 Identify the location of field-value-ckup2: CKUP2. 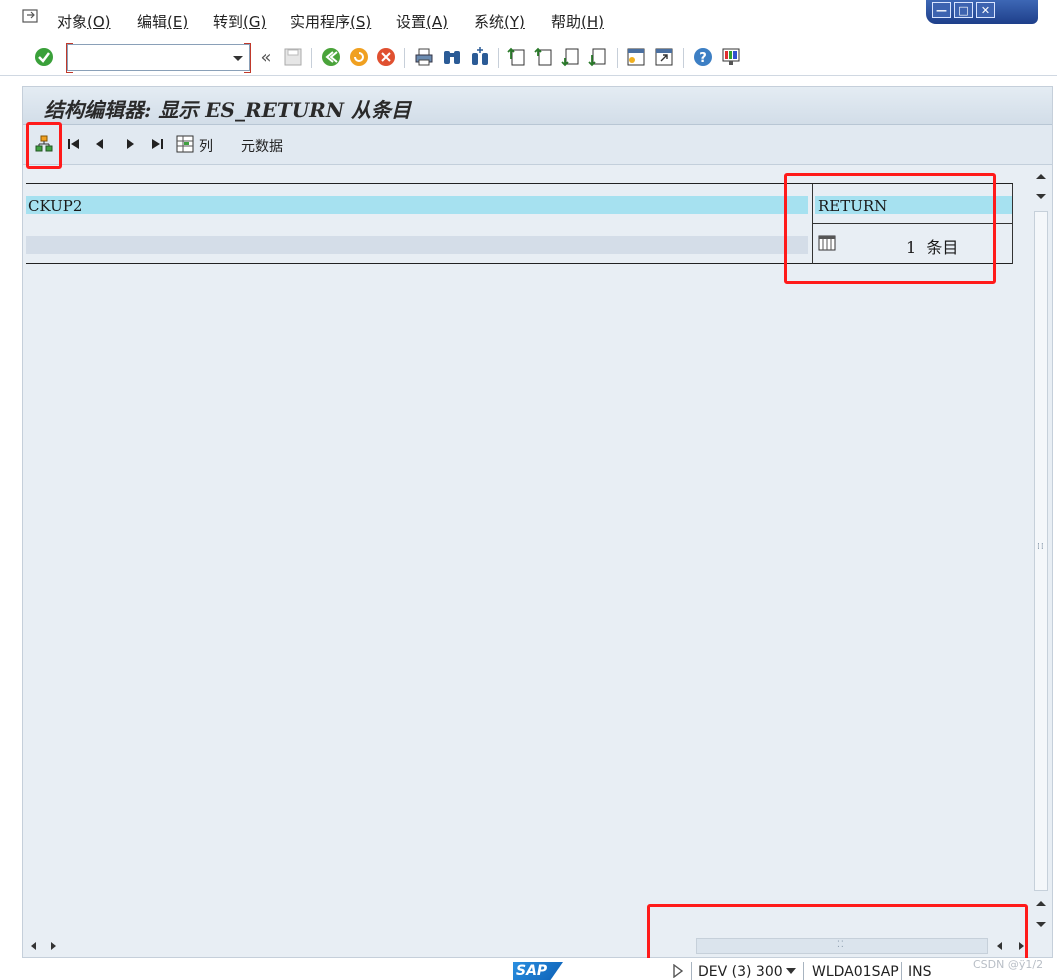
(55, 206).